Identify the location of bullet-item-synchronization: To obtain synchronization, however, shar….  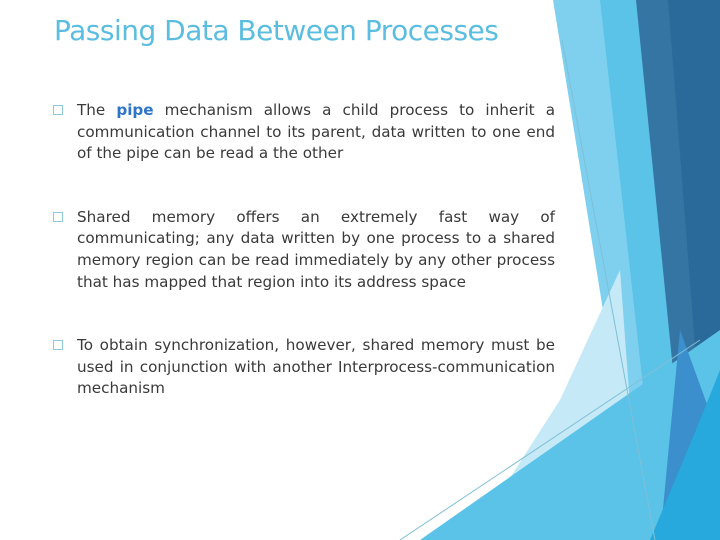
(302, 367).